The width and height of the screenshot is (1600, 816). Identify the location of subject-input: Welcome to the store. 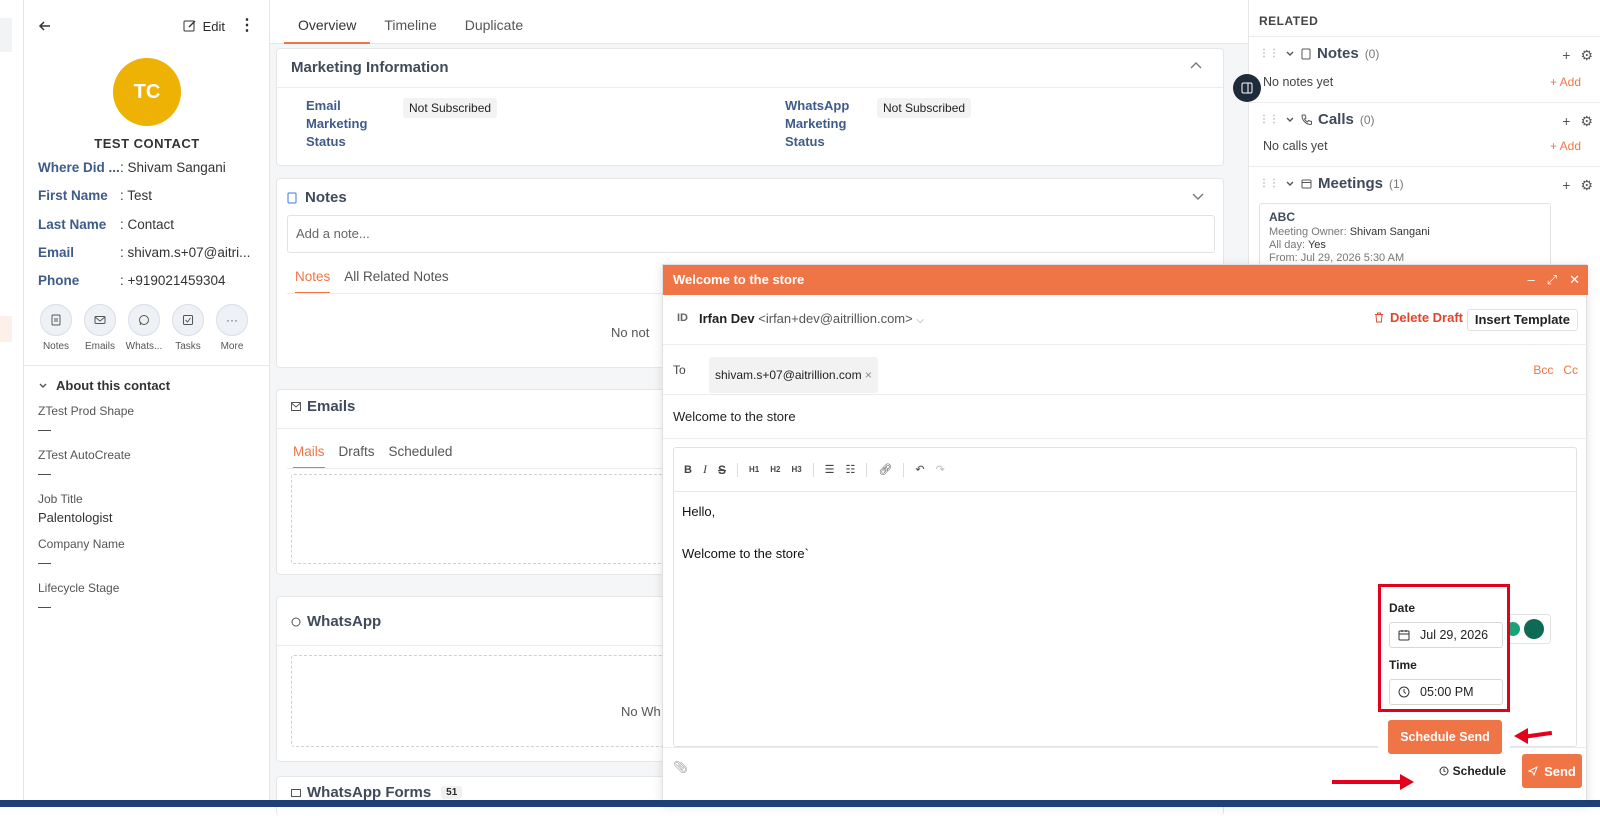
(734, 416).